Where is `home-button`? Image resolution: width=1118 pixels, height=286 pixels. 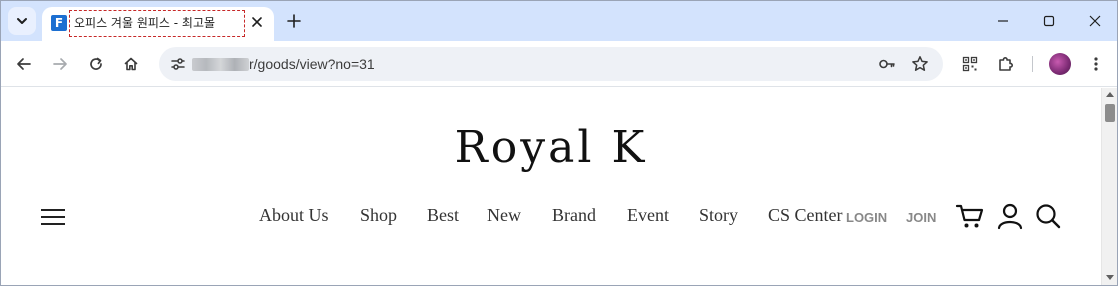 home-button is located at coordinates (131, 64).